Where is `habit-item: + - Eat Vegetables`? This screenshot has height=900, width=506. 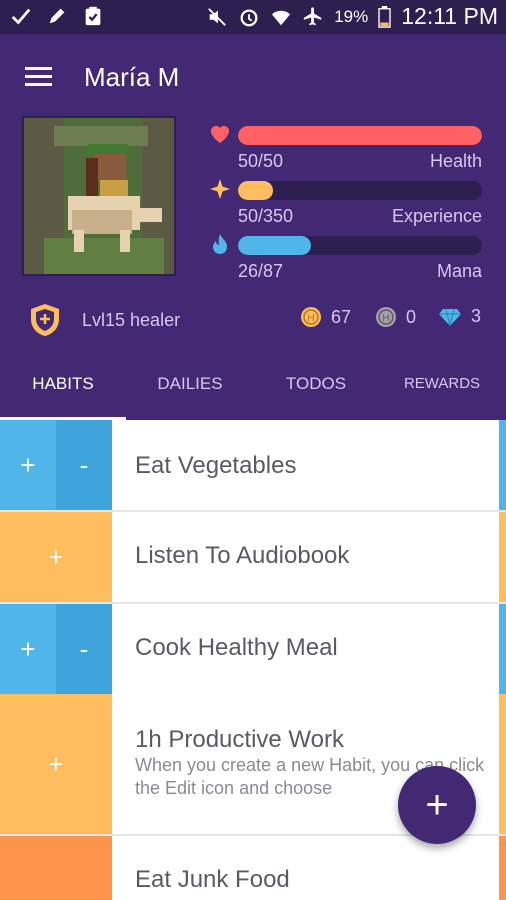
habit-item: + - Eat Vegetables is located at coordinates (253, 465).